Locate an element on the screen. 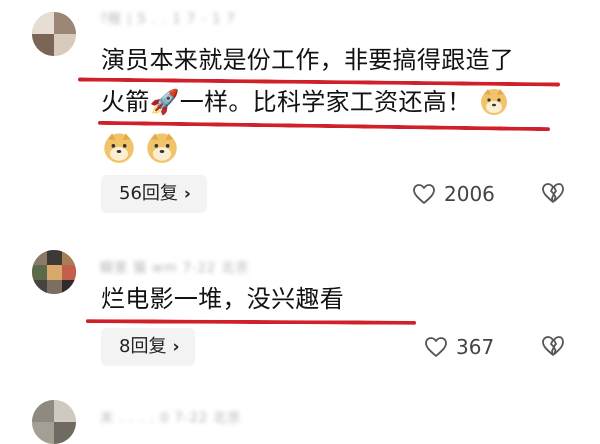 The height and width of the screenshot is (444, 600). comment-meta: 关 . . . . 0 7-22 北京 is located at coordinates (171, 418).